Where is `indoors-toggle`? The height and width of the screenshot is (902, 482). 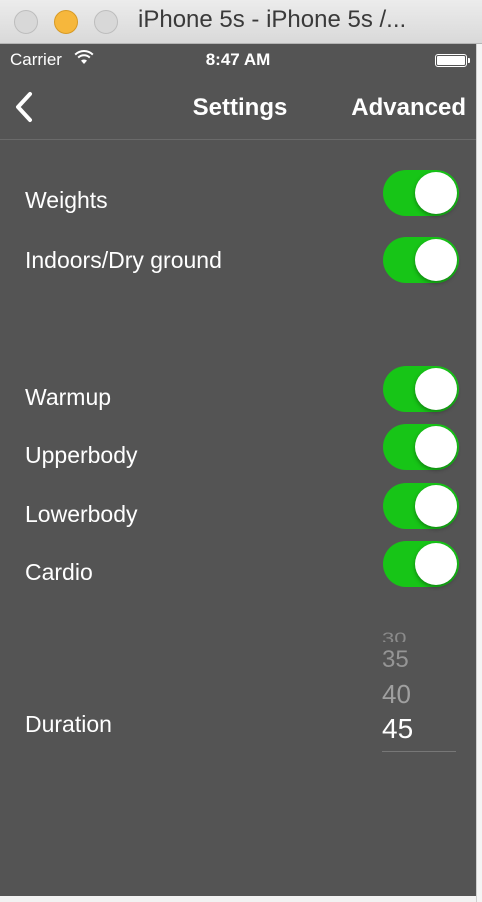 indoors-toggle is located at coordinates (421, 260).